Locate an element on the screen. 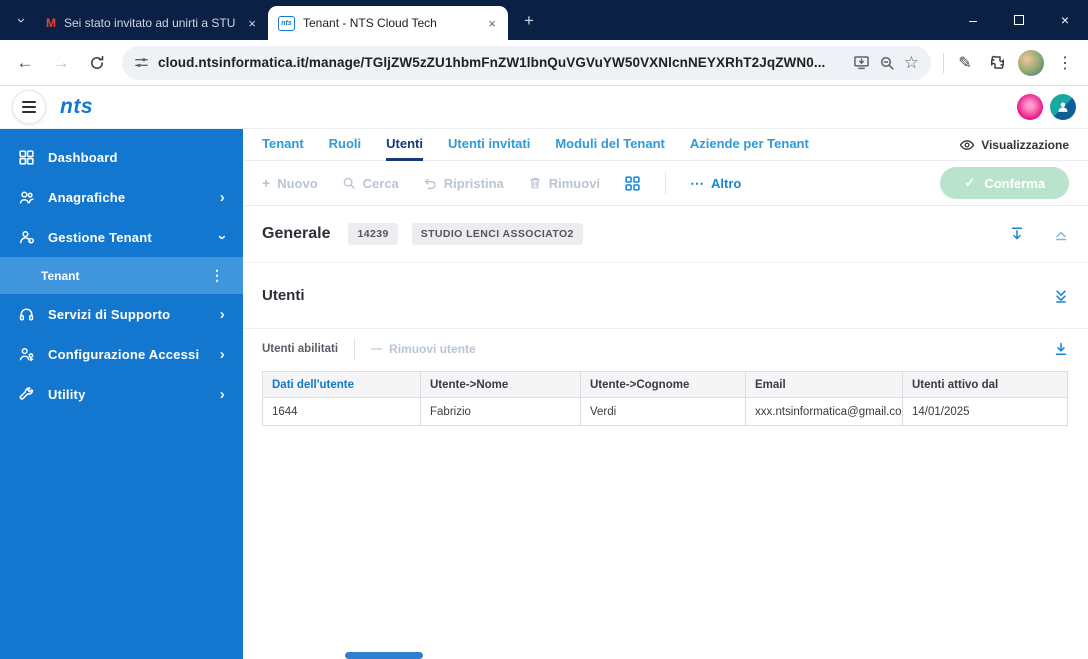  browser-menu-kebab-icon: ⋮ is located at coordinates (1065, 63).